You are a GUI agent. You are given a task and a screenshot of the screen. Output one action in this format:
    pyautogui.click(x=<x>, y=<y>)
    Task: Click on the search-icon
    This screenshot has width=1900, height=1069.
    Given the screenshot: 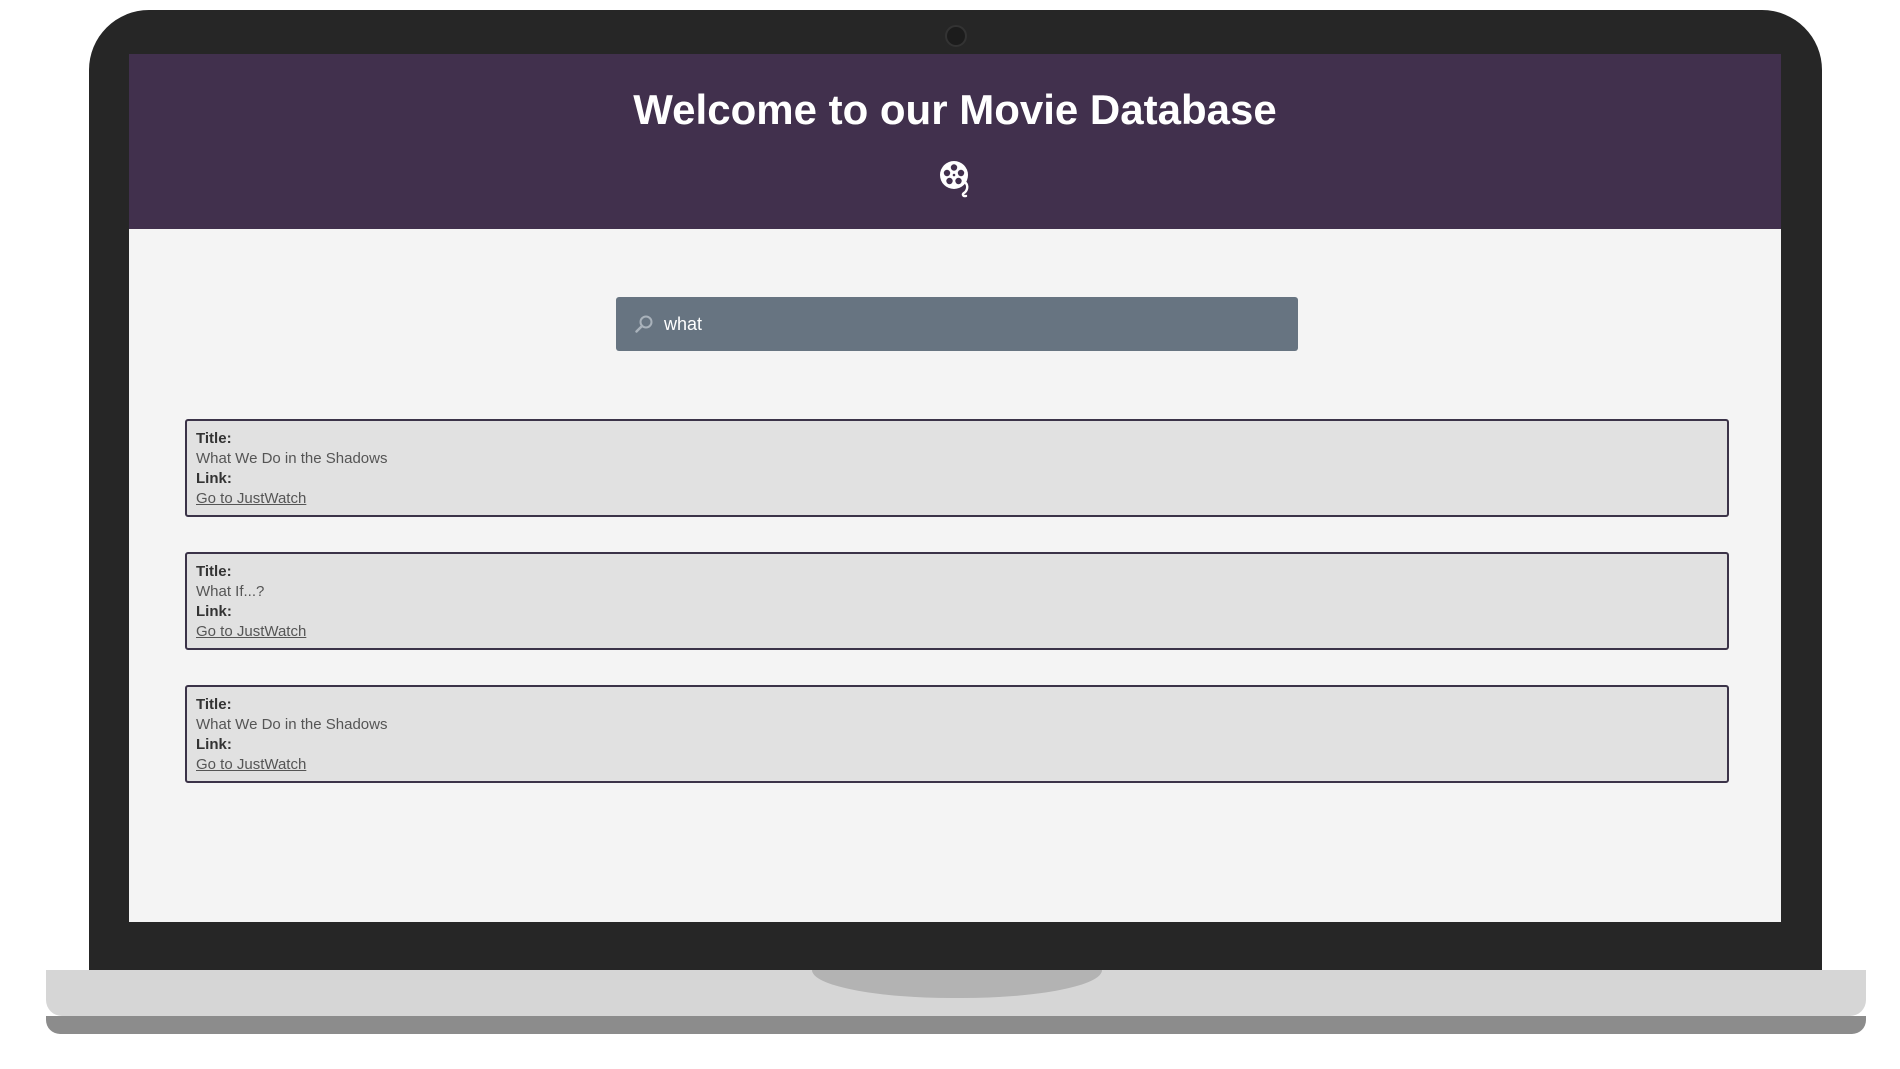 What is the action you would take?
    pyautogui.click(x=644, y=324)
    